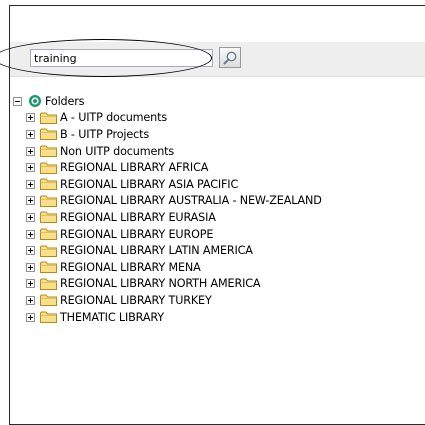  I want to click on tree-item-label: THEMATIC LIBRARY, so click(112, 317).